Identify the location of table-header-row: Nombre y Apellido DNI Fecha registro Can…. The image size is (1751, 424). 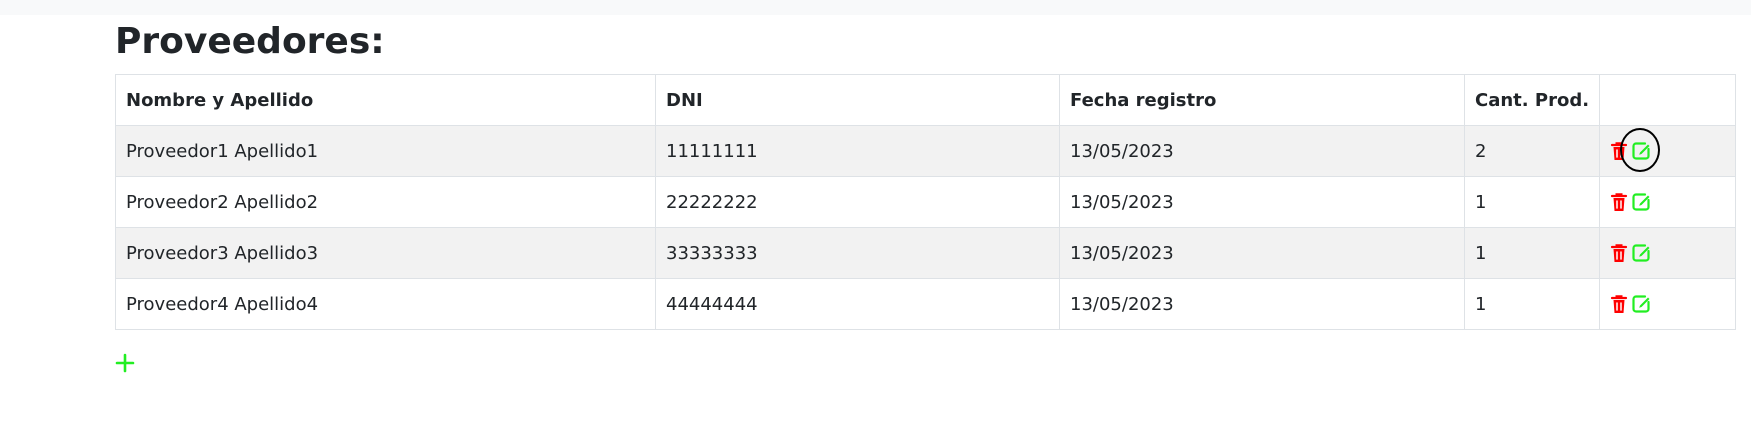
(925, 100).